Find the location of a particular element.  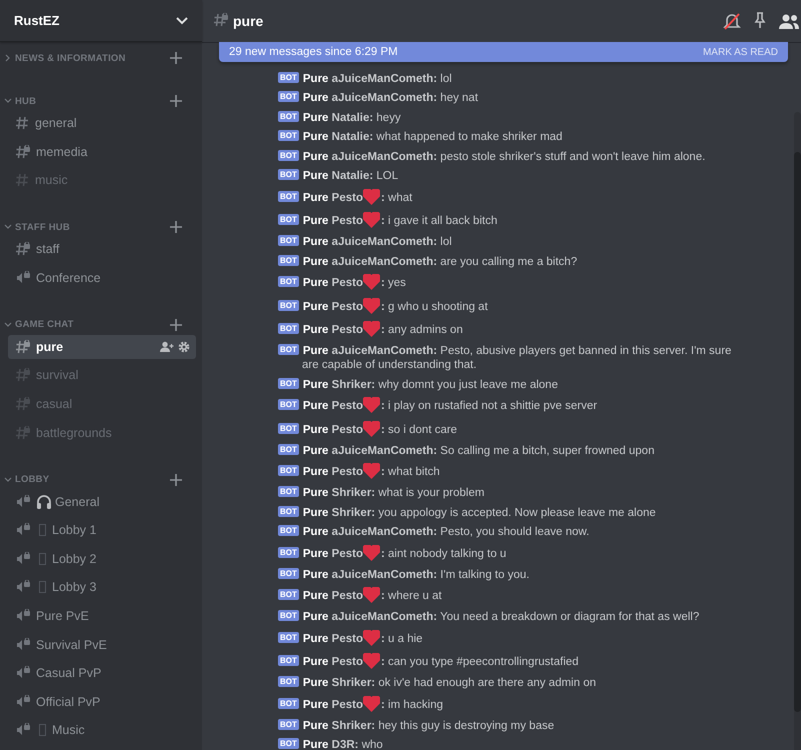

category-name: HUB is located at coordinates (26, 101).